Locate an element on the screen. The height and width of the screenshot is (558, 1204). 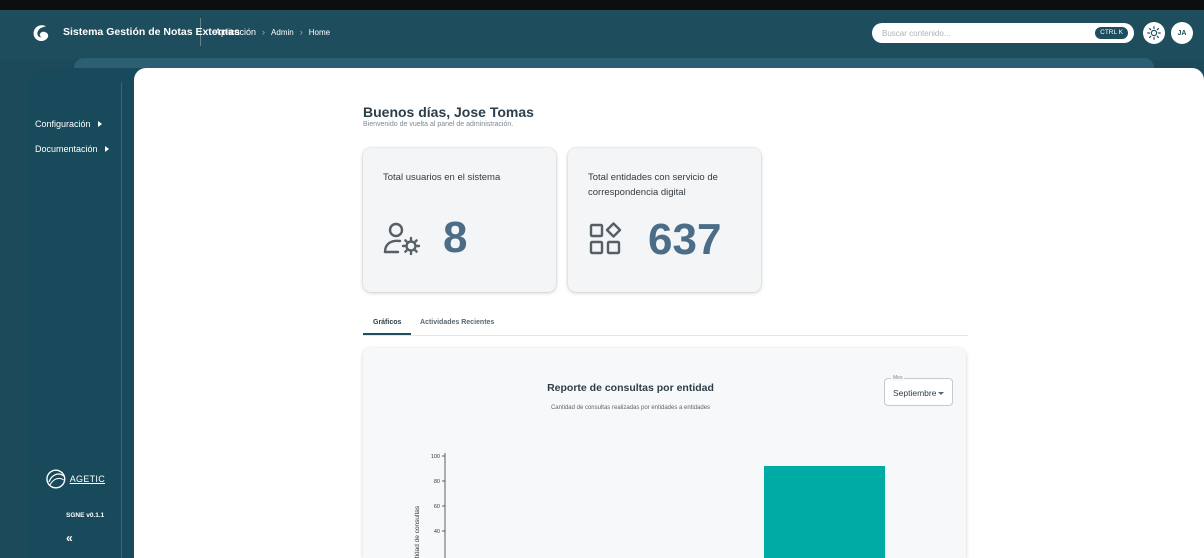
stat-card-title: Total usuarios en el sistema is located at coordinates (442, 177).